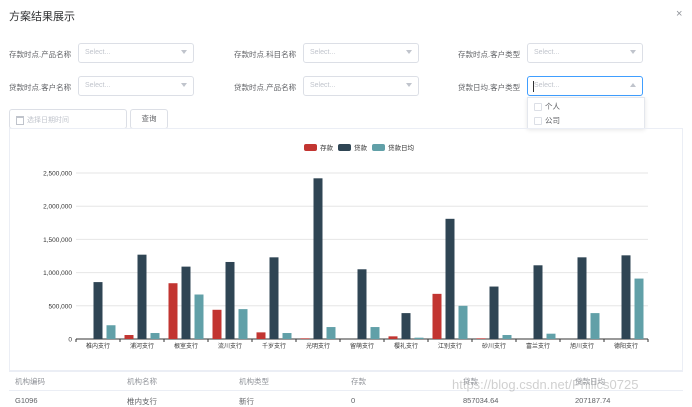 The width and height of the screenshot is (692, 407). What do you see at coordinates (582, 346) in the screenshot?
I see `x-tick-label: 旭川支行` at bounding box center [582, 346].